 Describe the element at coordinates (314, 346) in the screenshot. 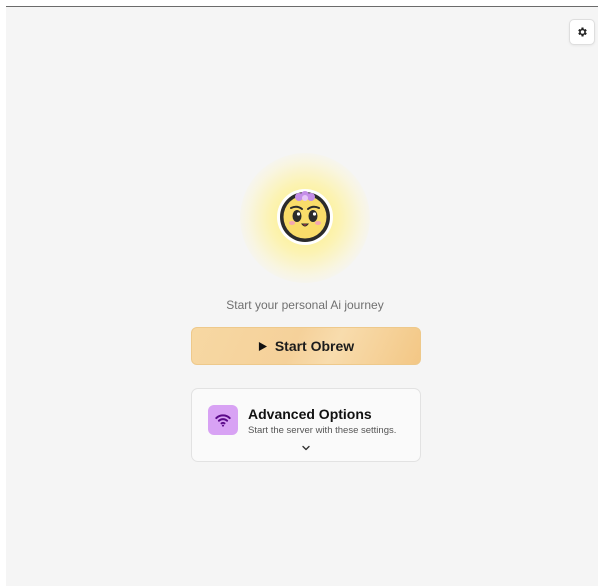

I see `start-button-label: Start Obrew` at that location.